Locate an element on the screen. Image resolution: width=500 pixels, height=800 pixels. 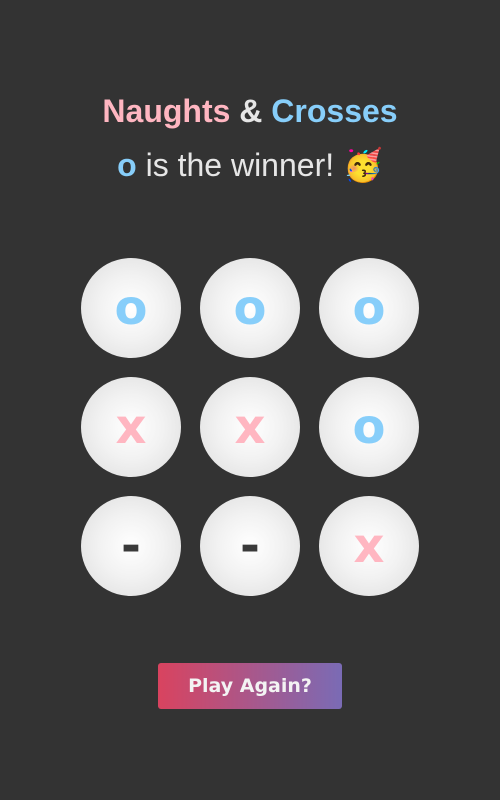
board-cell-9: x is located at coordinates (369, 546).